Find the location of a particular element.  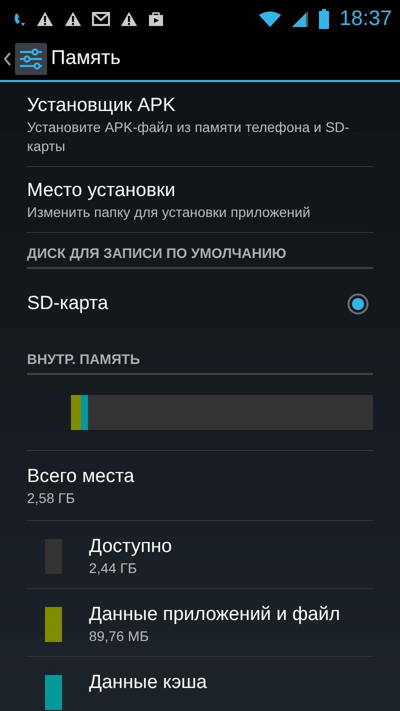

battery-icon is located at coordinates (324, 18).